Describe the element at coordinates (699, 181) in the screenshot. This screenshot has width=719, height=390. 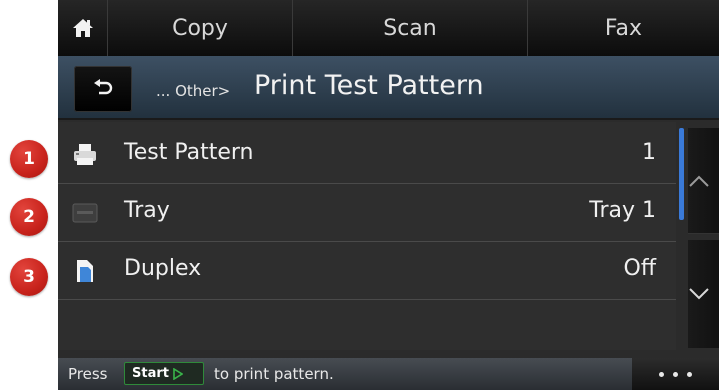
I see `chevron-up-icon` at that location.